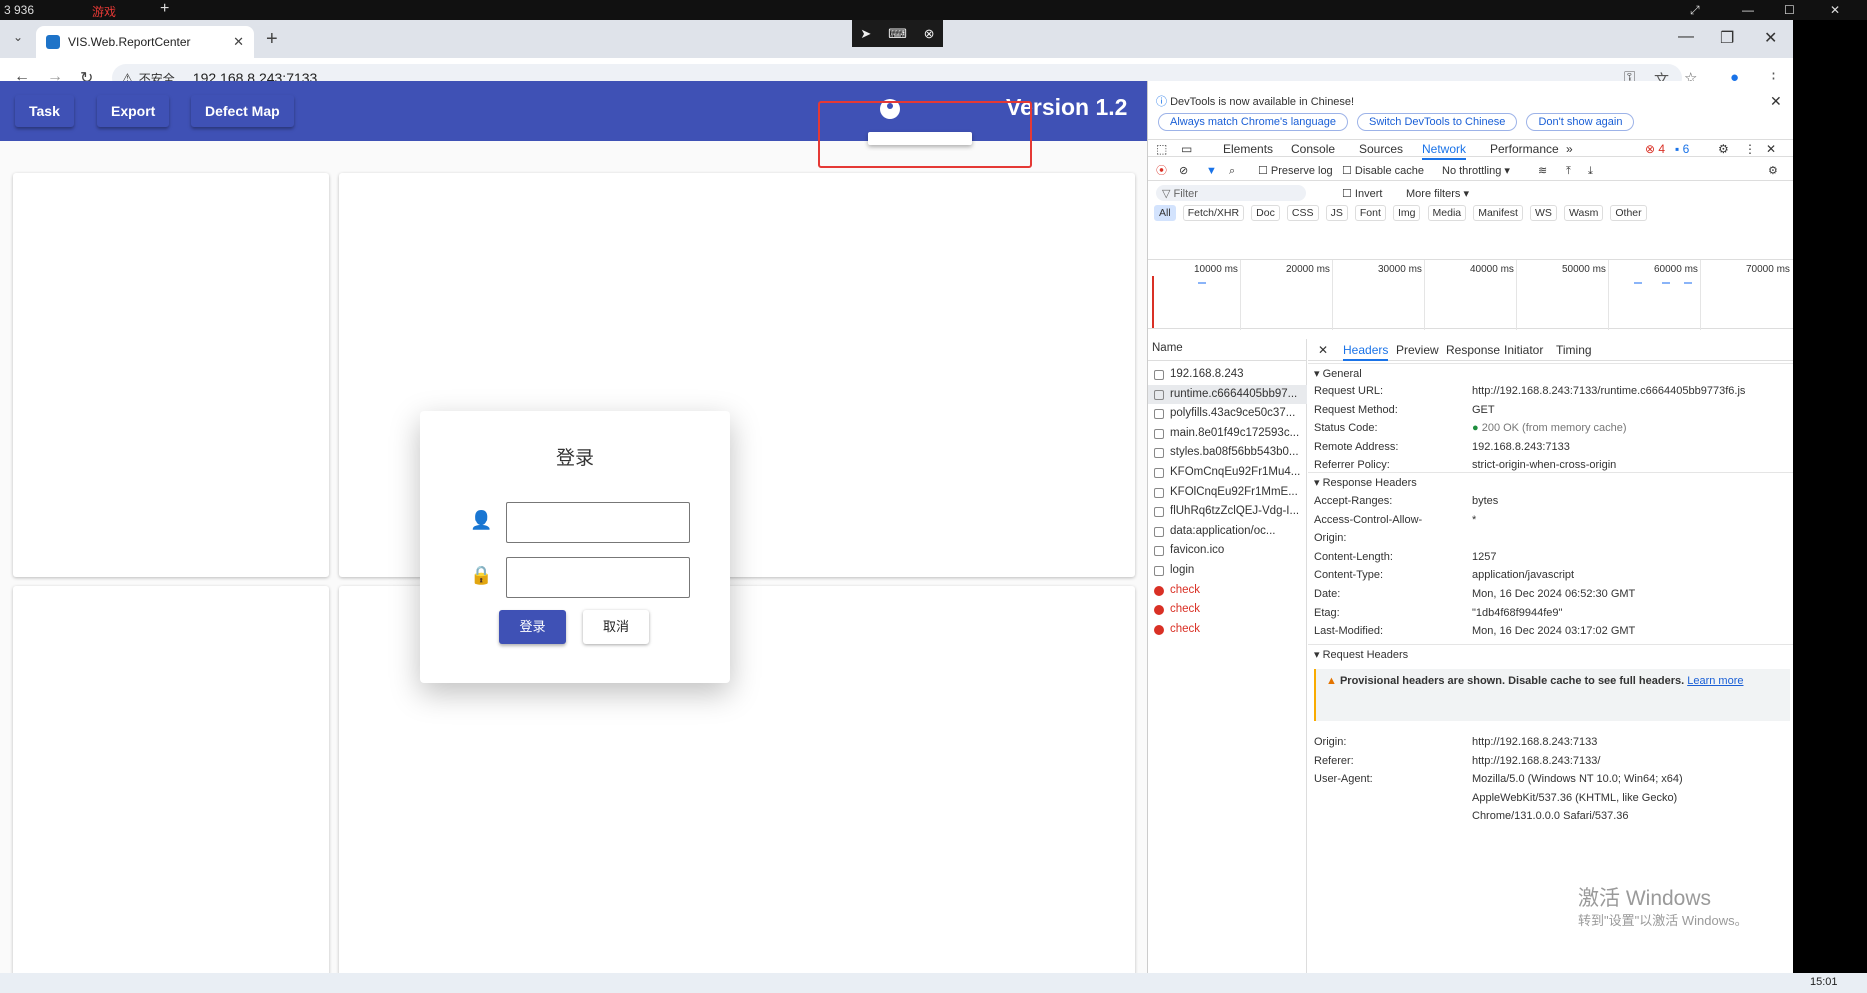 This screenshot has height=993, width=1867. I want to click on clock: 15:01, so click(1824, 982).